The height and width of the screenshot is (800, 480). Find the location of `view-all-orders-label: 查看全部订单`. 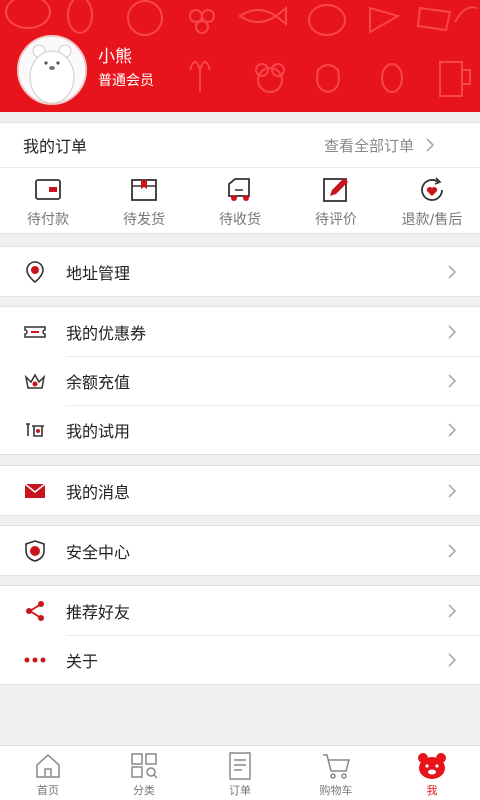

view-all-orders-label: 查看全部订单 is located at coordinates (368, 145).